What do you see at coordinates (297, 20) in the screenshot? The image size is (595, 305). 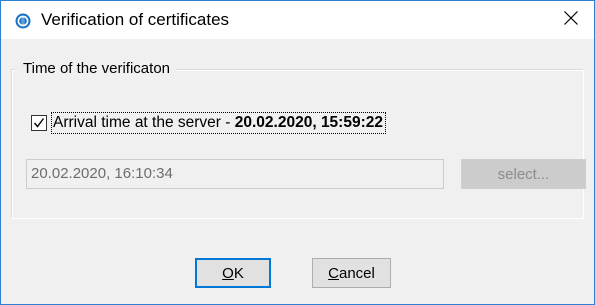 I see `title-bar: Verification of certificates` at bounding box center [297, 20].